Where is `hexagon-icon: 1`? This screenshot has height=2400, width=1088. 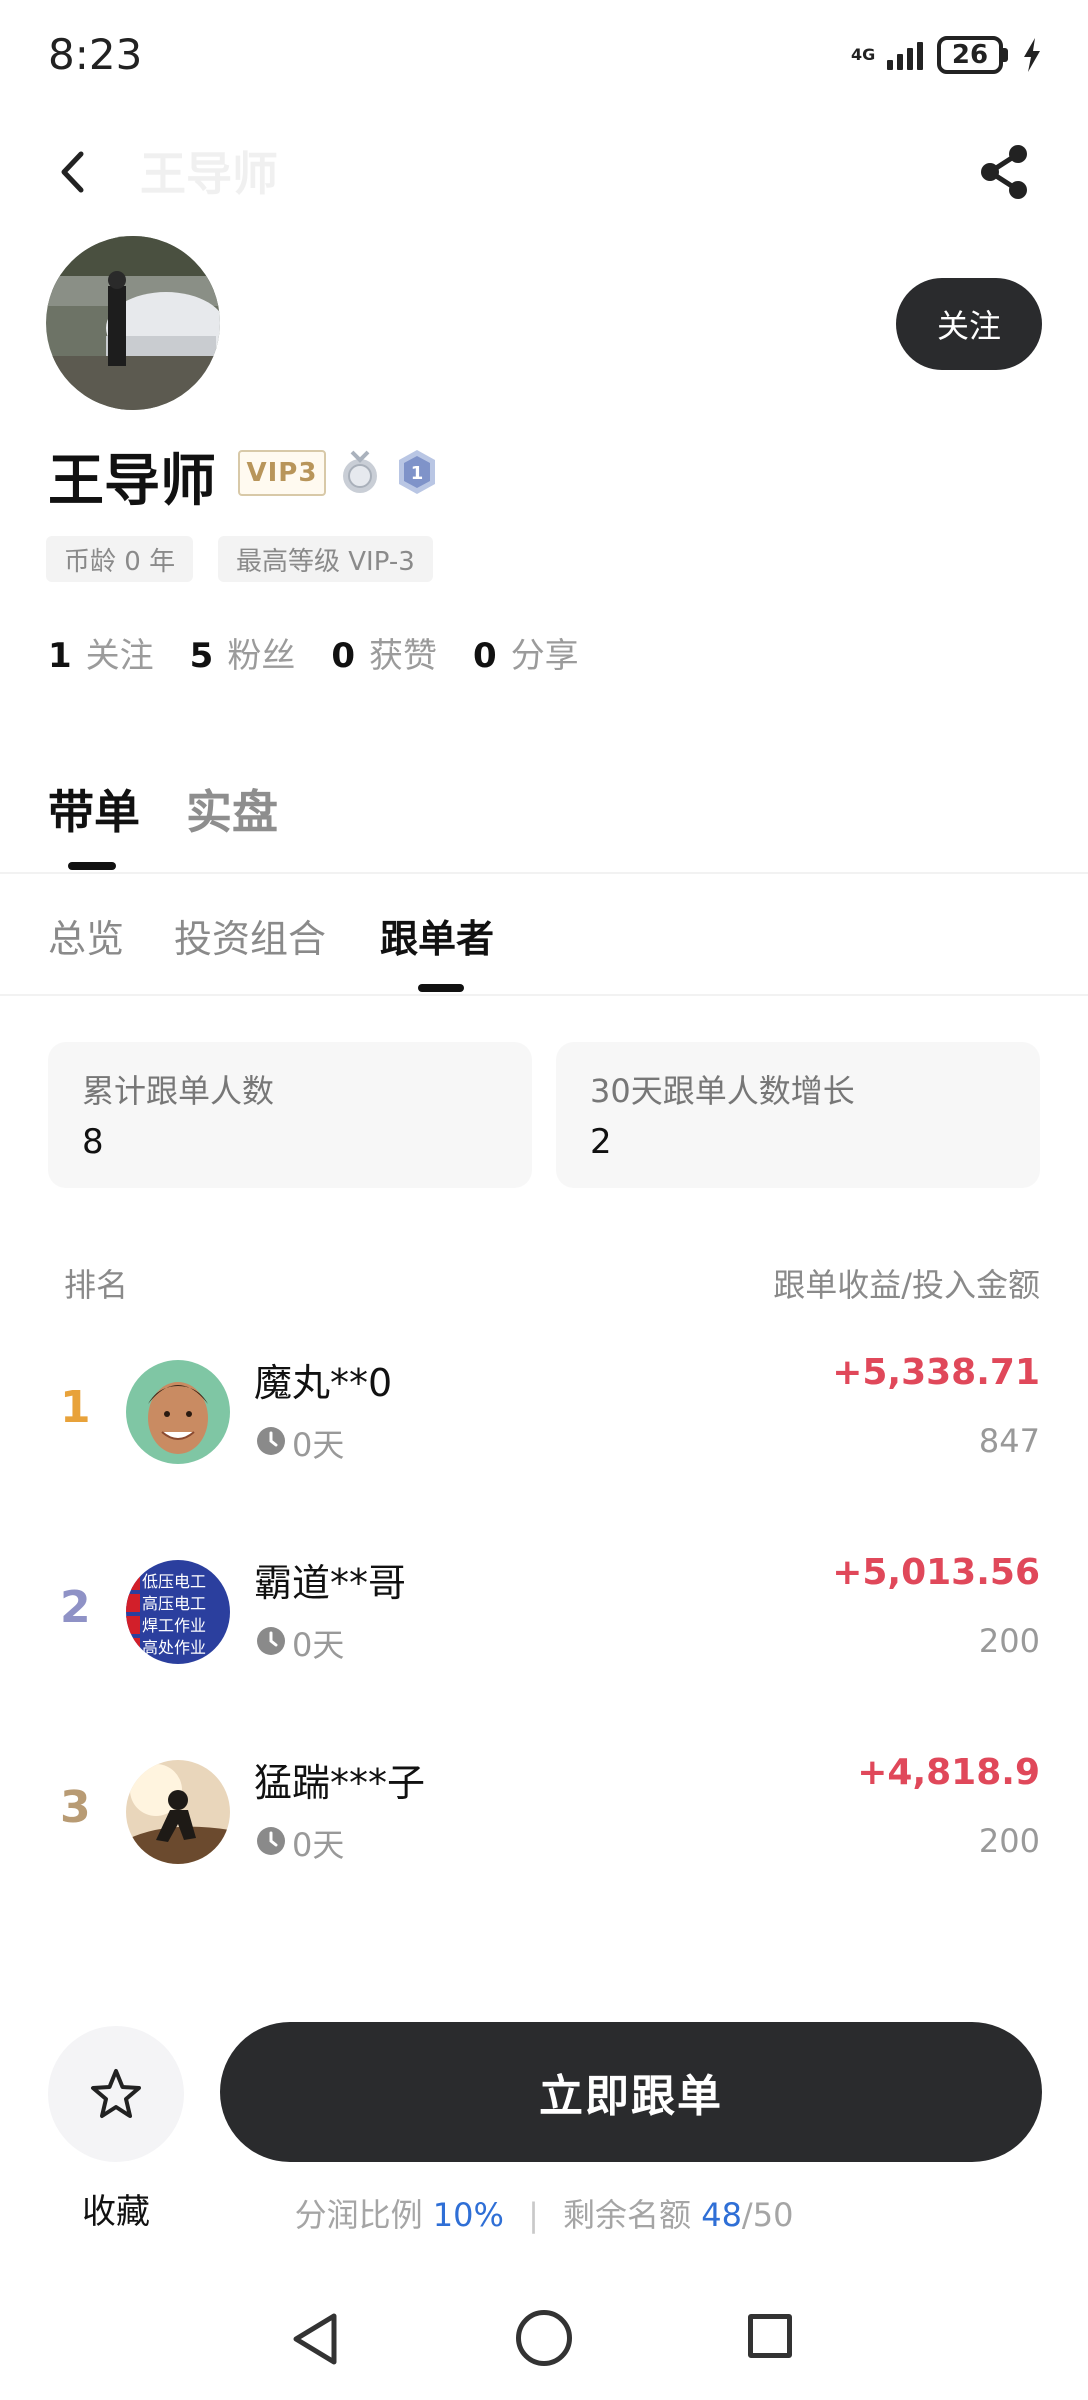 hexagon-icon: 1 is located at coordinates (417, 472).